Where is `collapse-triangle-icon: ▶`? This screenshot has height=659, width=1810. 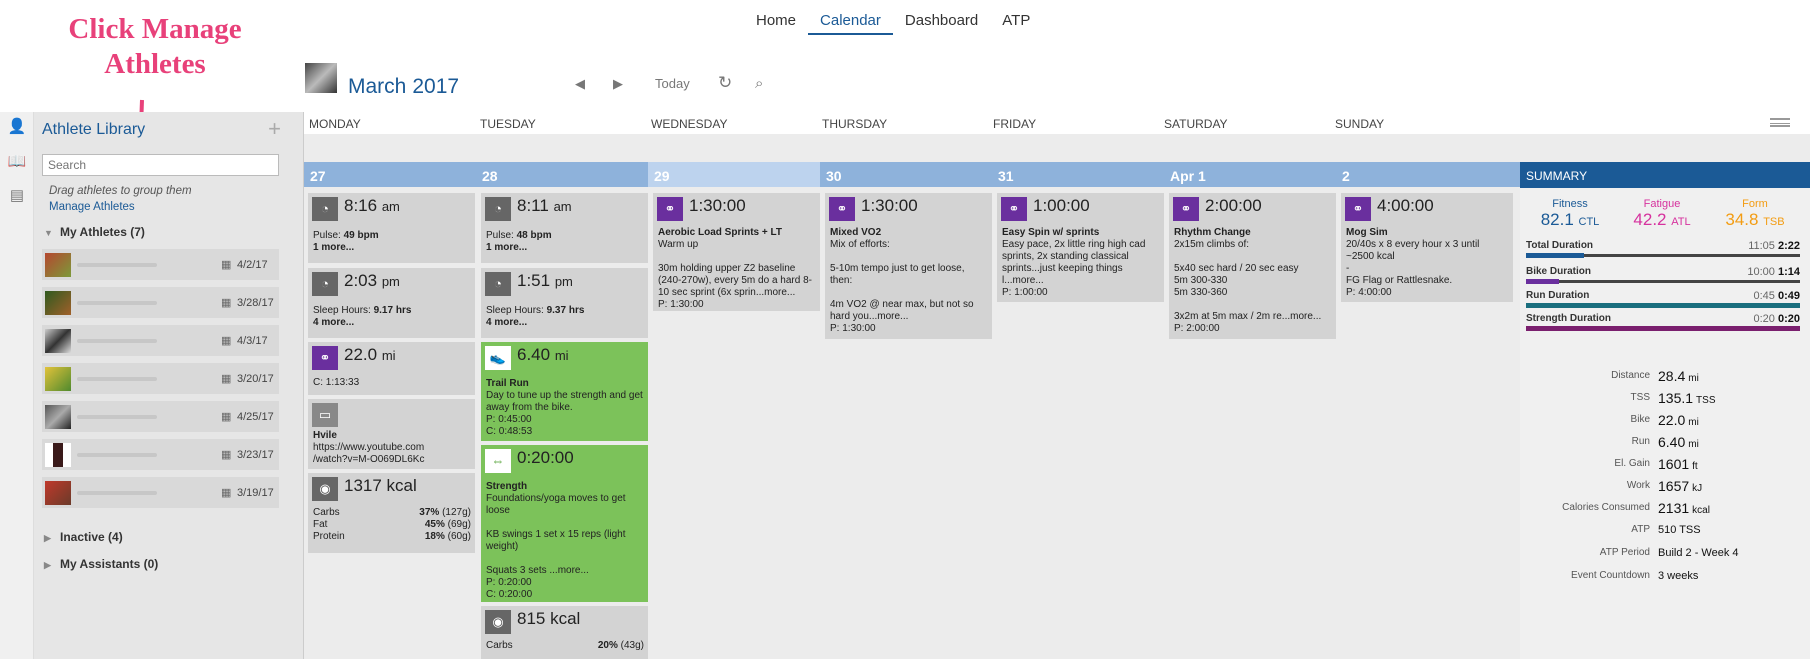
collapse-triangle-icon: ▶ is located at coordinates (47, 565).